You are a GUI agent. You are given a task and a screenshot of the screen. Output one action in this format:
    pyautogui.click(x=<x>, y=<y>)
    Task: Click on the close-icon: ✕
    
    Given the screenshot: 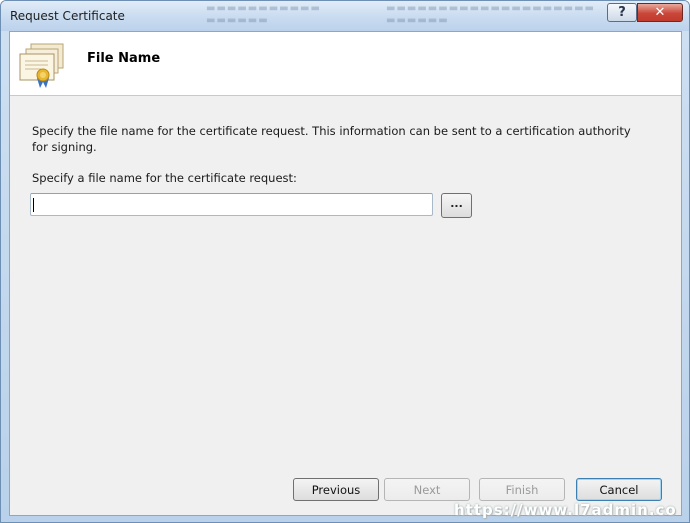 What is the action you would take?
    pyautogui.click(x=660, y=12)
    